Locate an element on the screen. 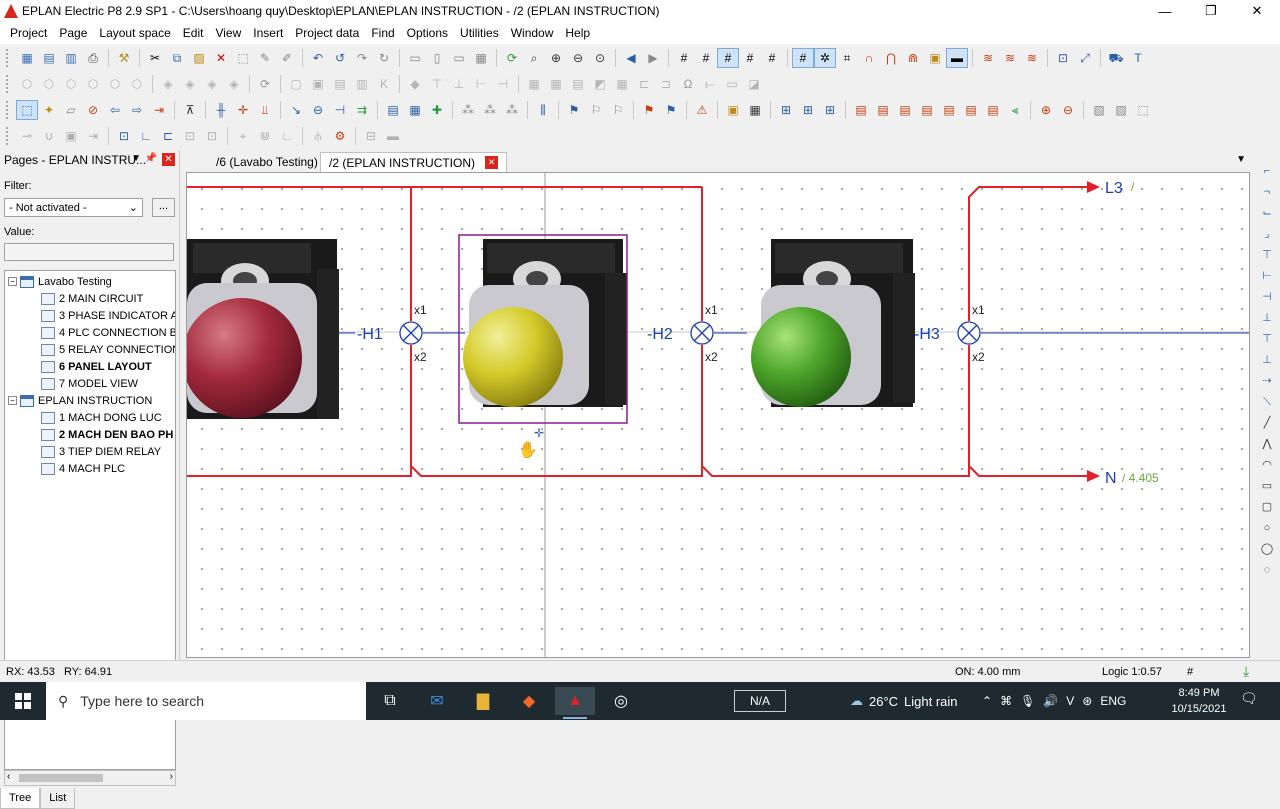 The height and width of the screenshot is (809, 1280). save-icon: ▥ is located at coordinates (71, 58).